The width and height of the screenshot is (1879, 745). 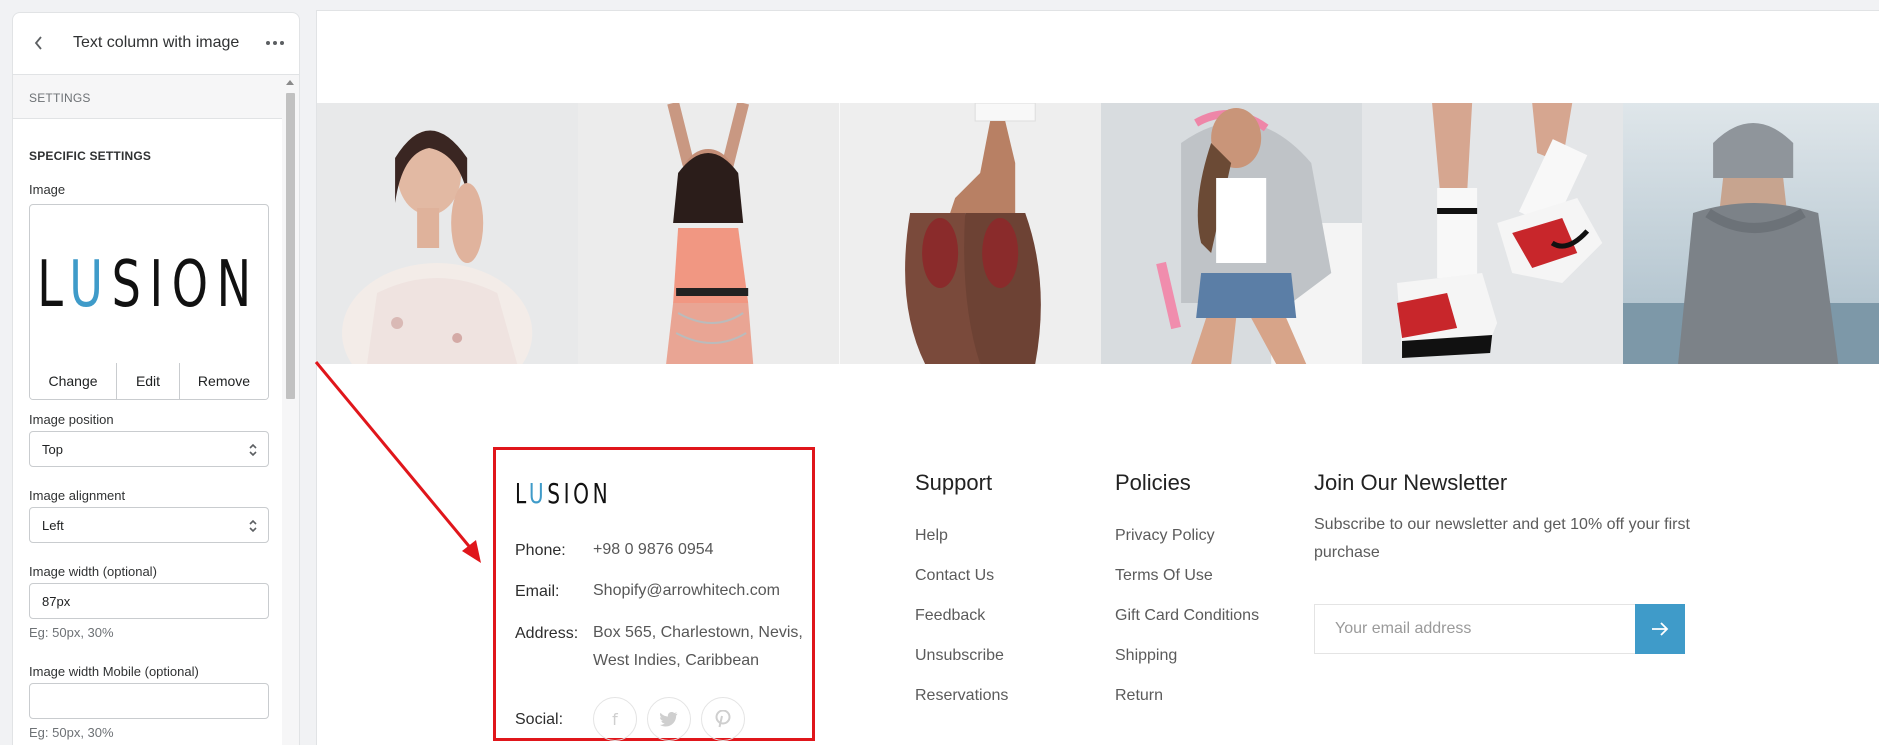 What do you see at coordinates (93, 571) in the screenshot?
I see `image-width-label: Image width (optional)` at bounding box center [93, 571].